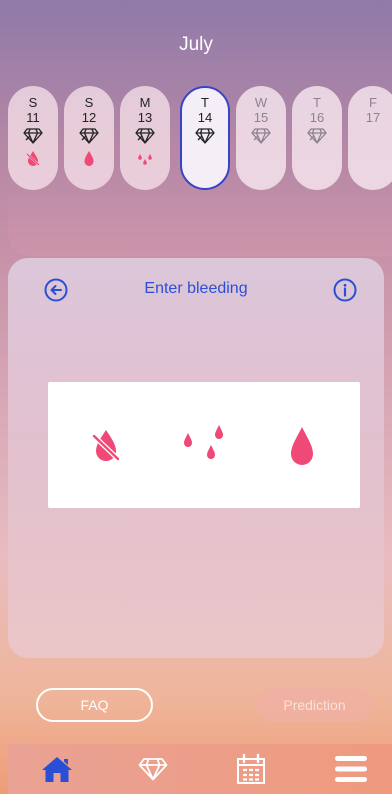  I want to click on menu-icon, so click(351, 769).